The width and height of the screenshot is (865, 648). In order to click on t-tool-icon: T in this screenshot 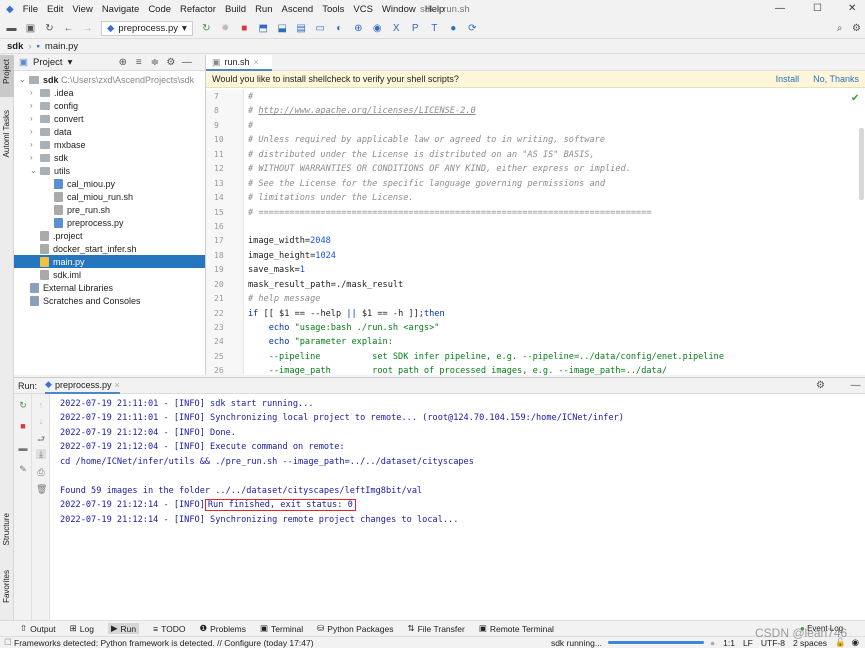, I will do `click(434, 28)`.